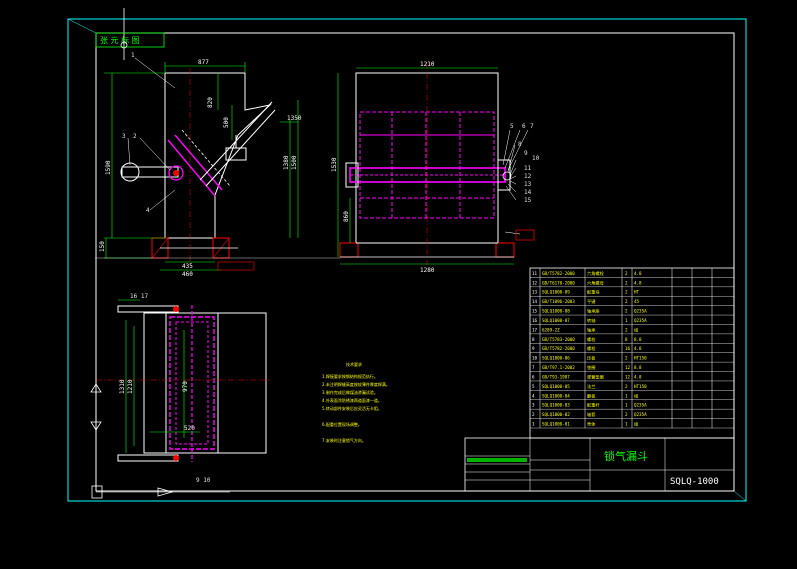 The height and width of the screenshot is (569, 797). I want to click on callout-10: 10, so click(536, 158).